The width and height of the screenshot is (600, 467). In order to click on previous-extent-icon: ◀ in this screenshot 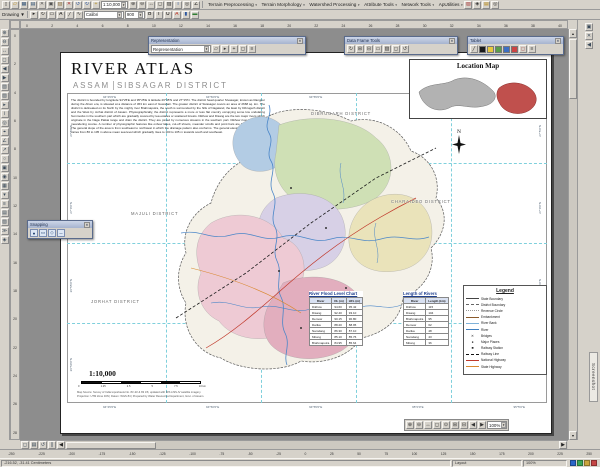, I will do `click(4, 69)`.